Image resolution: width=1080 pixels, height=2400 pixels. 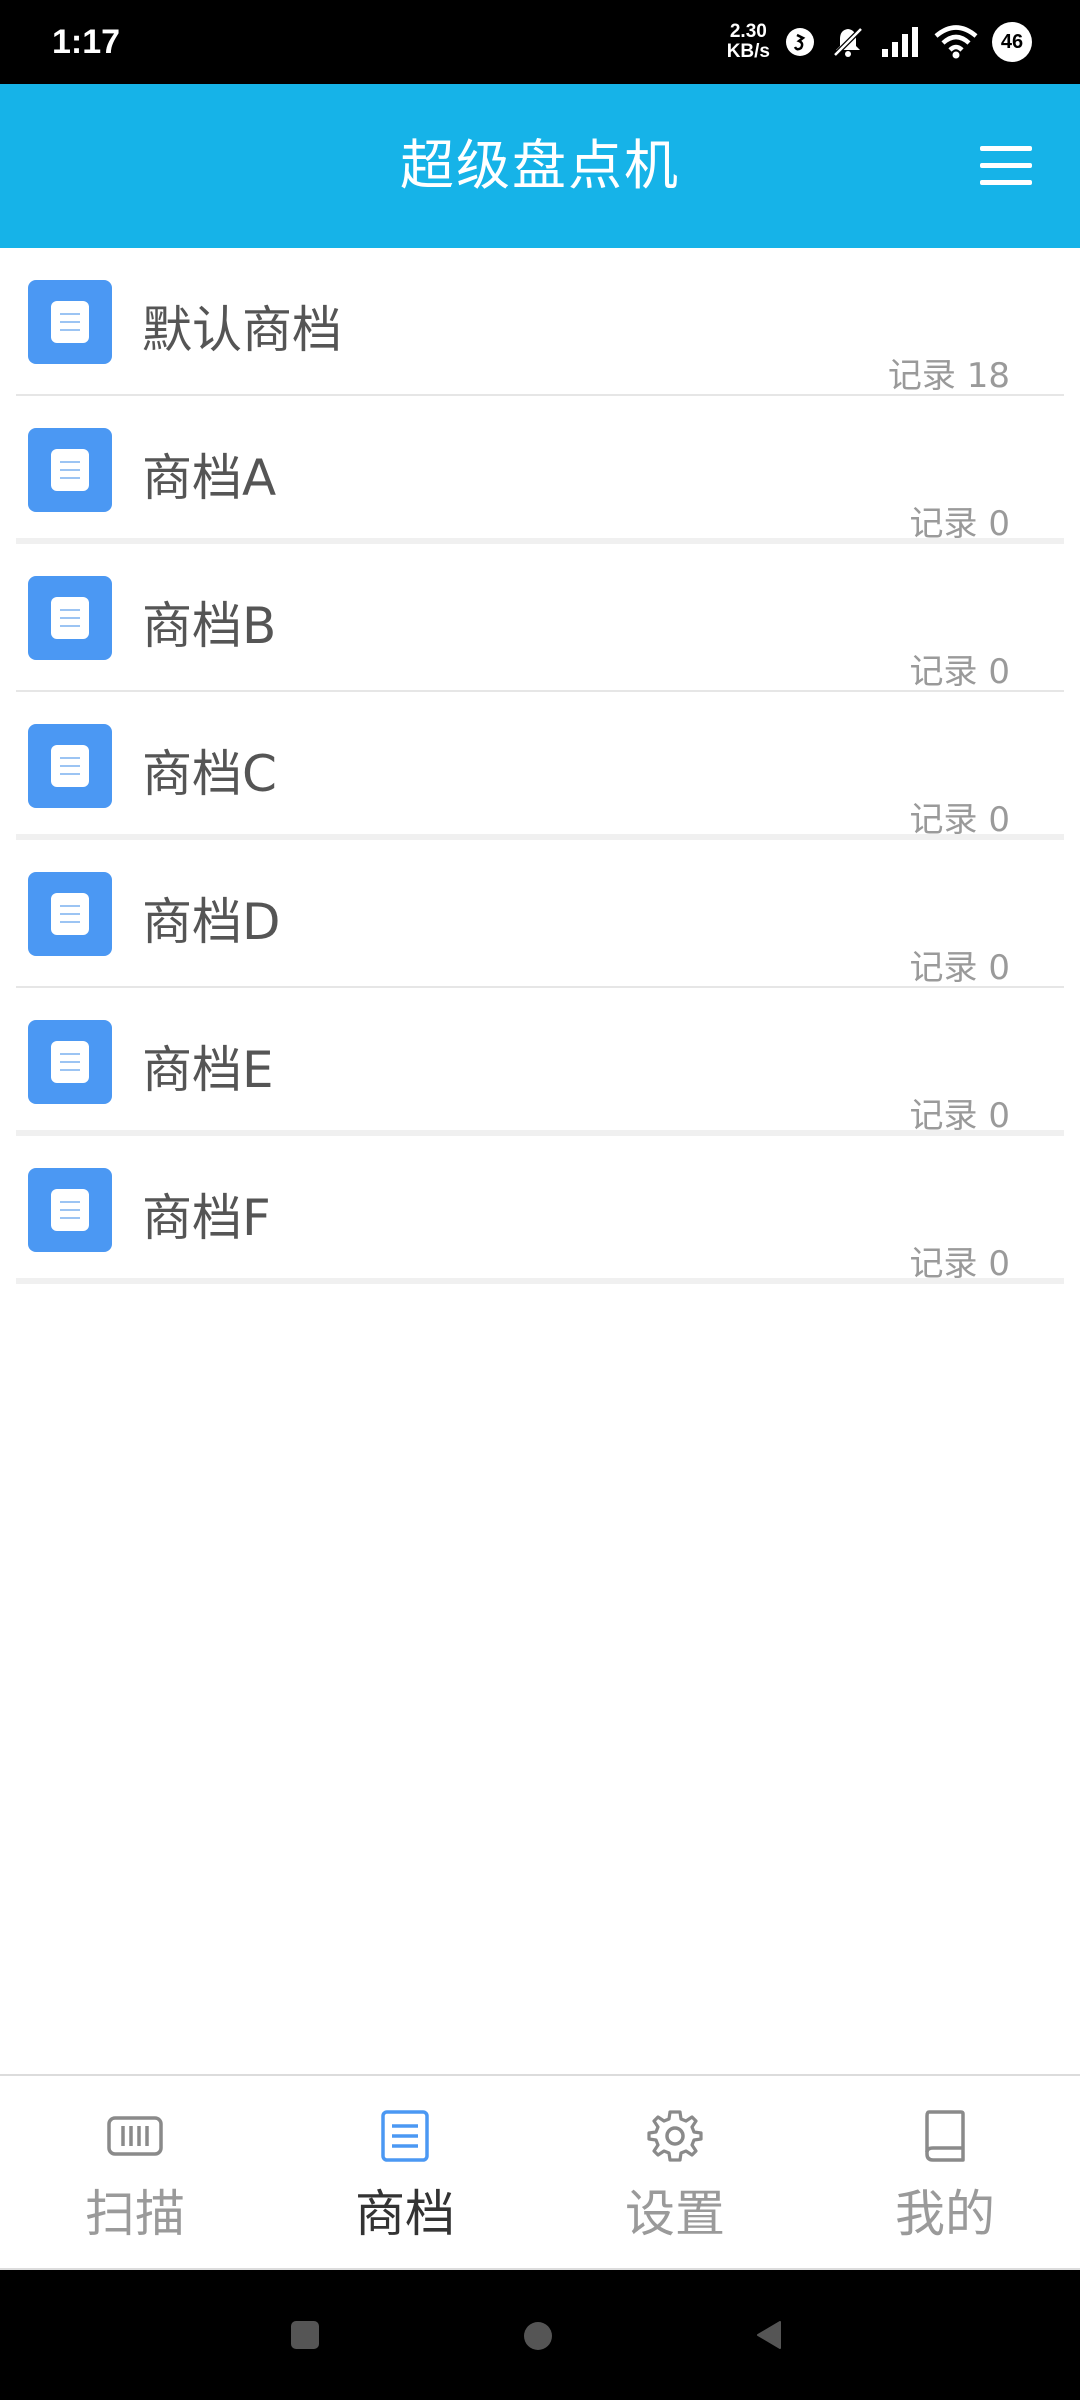 I want to click on mute-bell-icon, so click(x=848, y=42).